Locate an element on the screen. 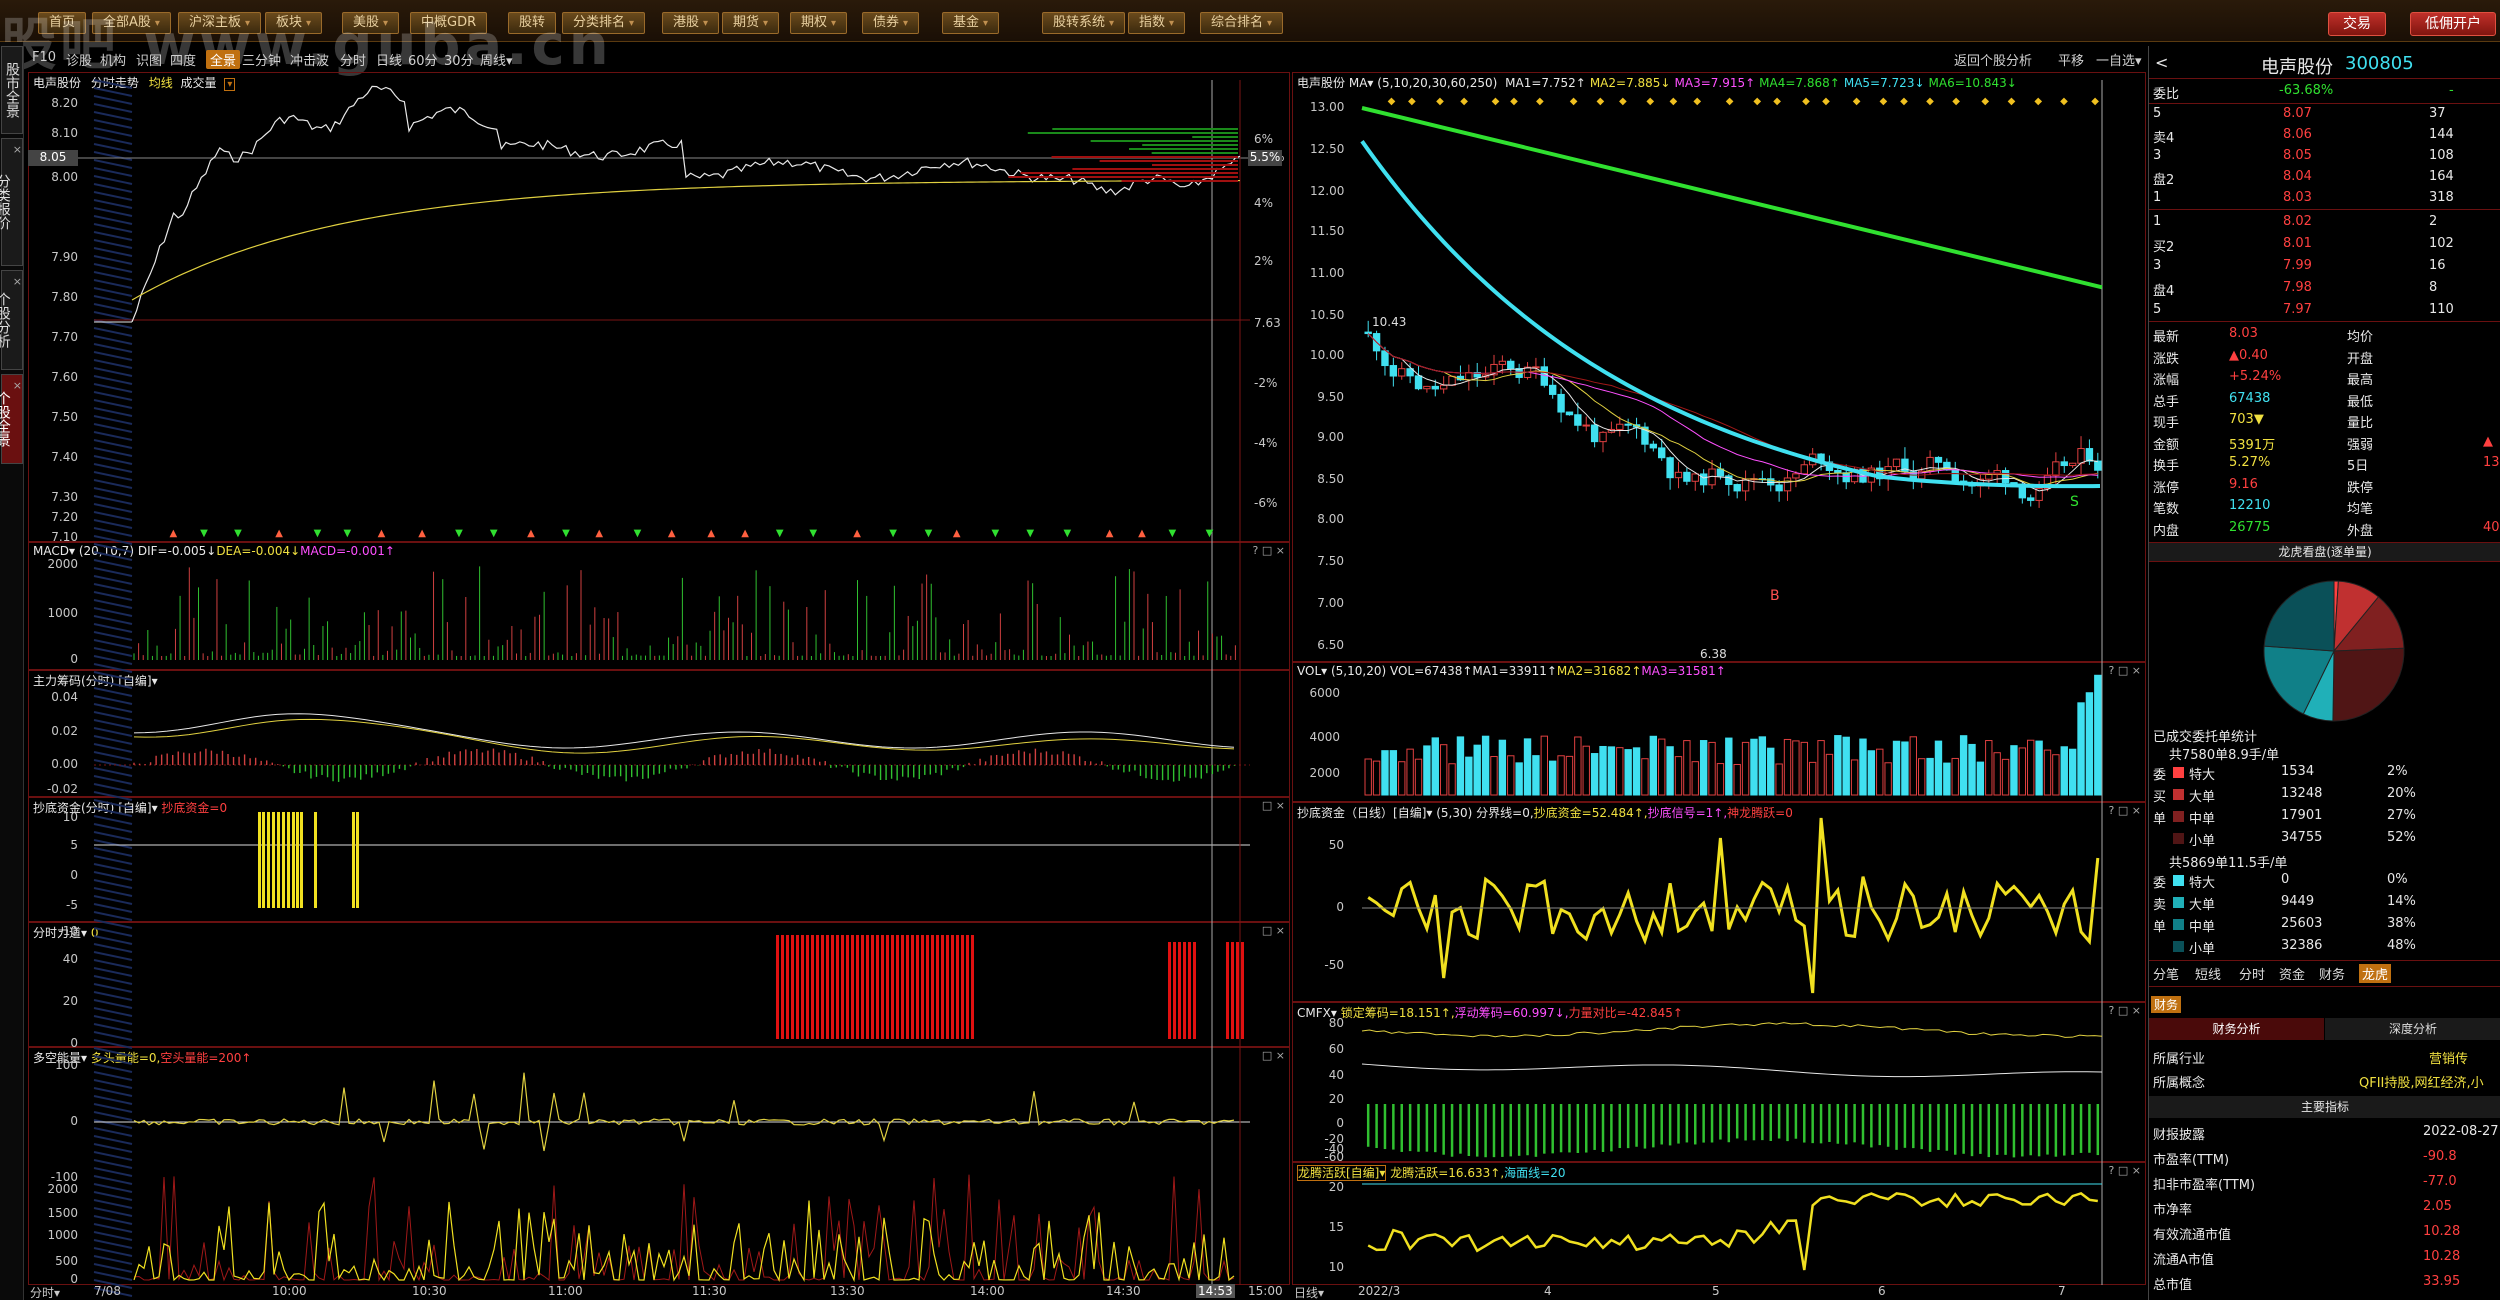 The height and width of the screenshot is (1300, 2500). bear-energy-line is located at coordinates (684, 1228).